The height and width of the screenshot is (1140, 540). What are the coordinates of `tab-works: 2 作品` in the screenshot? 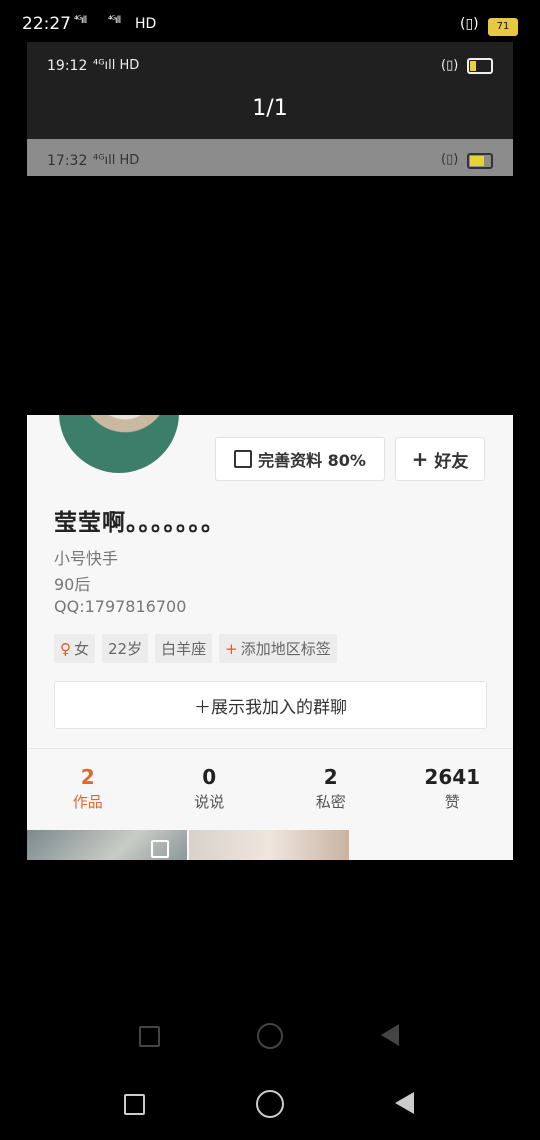 It's located at (88, 788).